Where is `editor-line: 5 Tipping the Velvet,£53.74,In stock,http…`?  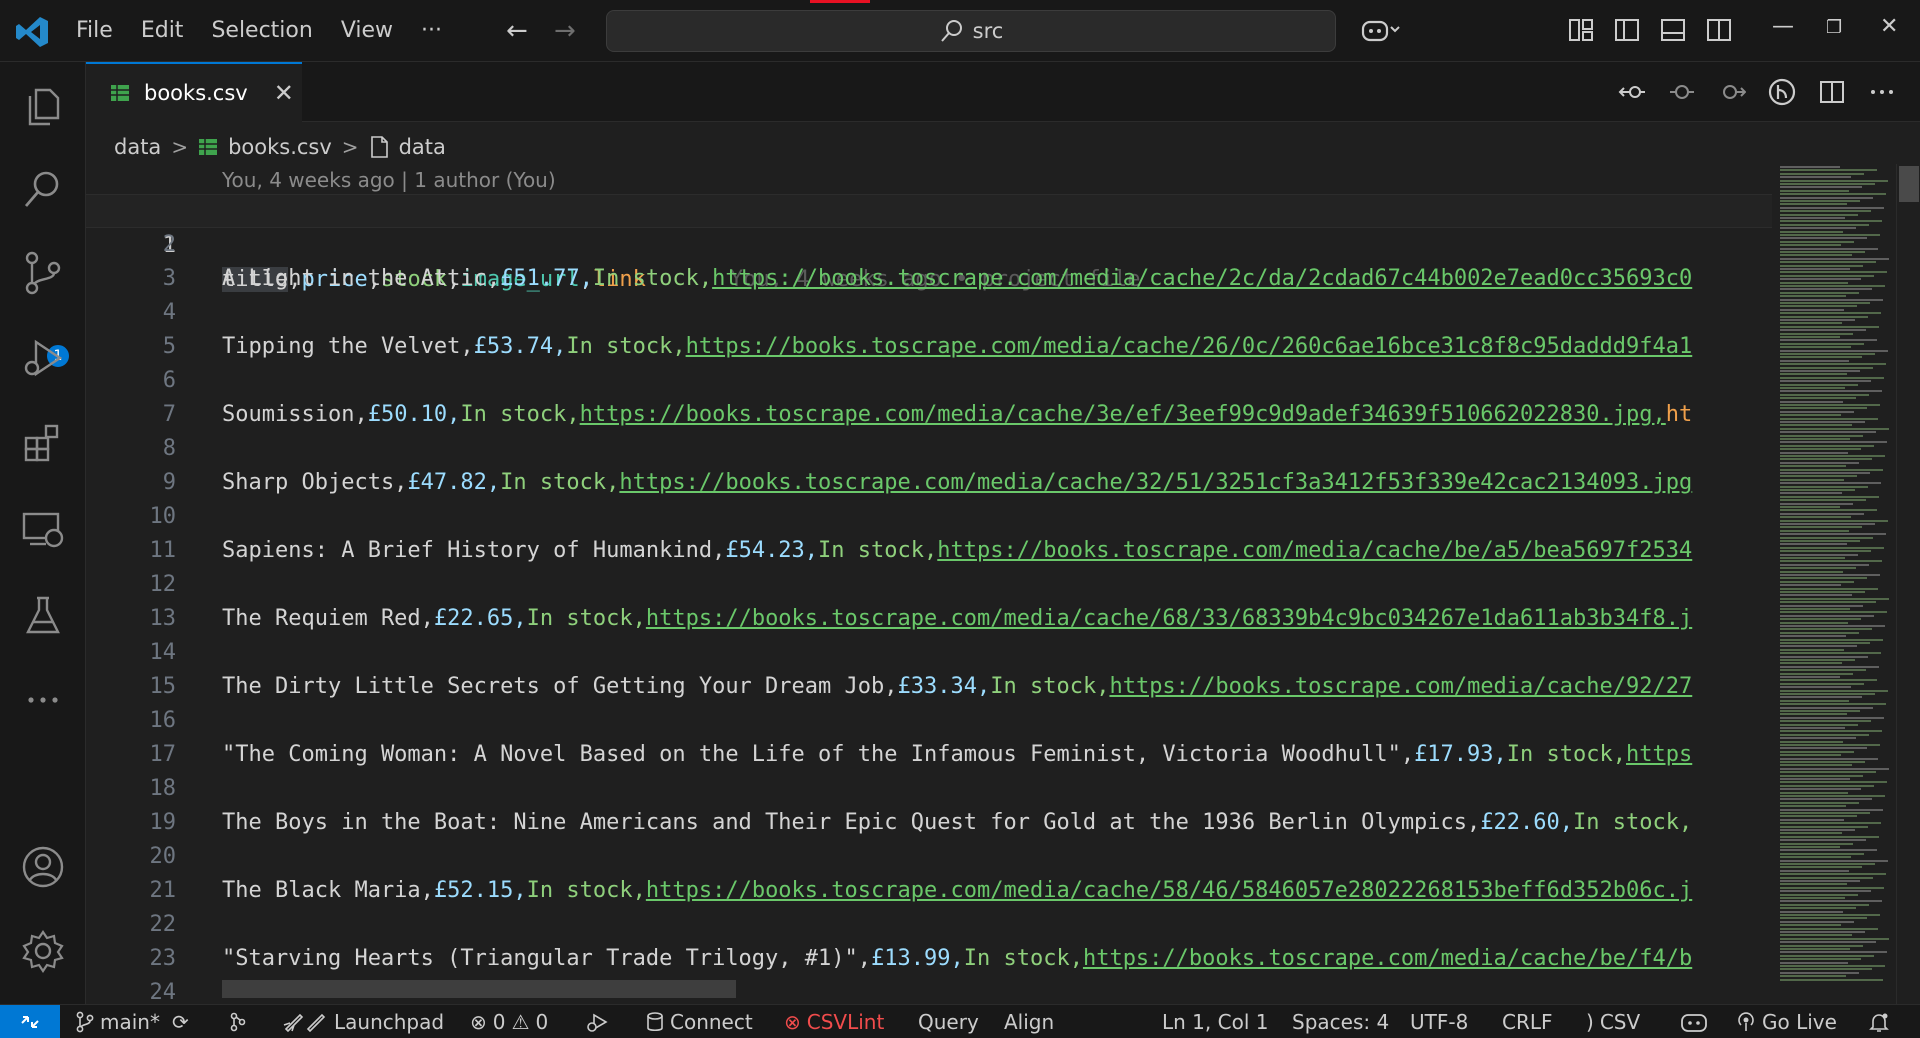 editor-line: 5 Tipping the Velvet,£53.74,In stock,http… is located at coordinates (929, 347).